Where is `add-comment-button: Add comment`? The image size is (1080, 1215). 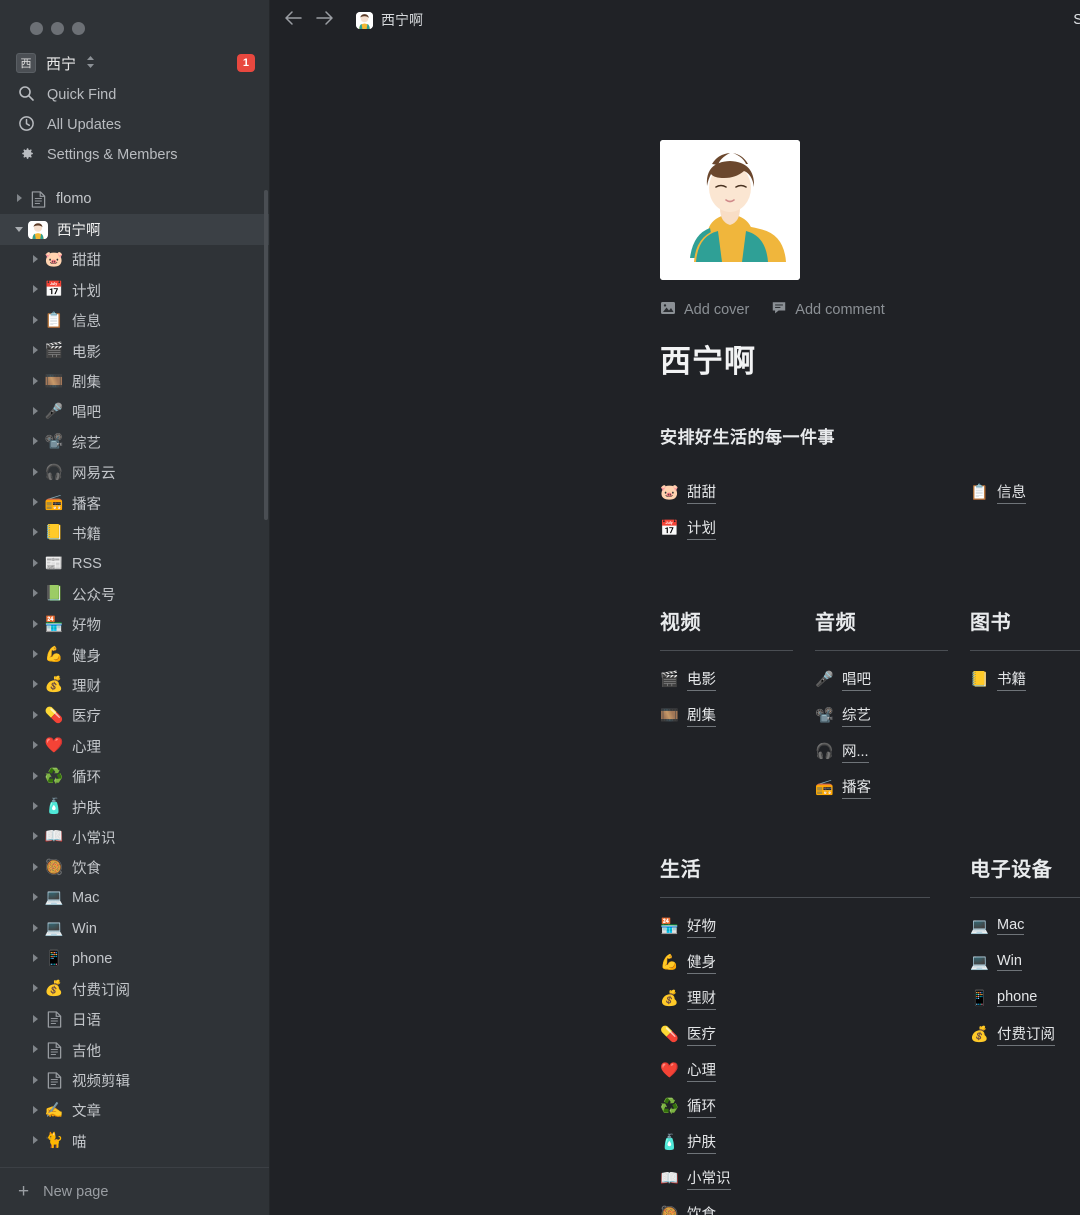
add-comment-button: Add comment is located at coordinates (828, 310).